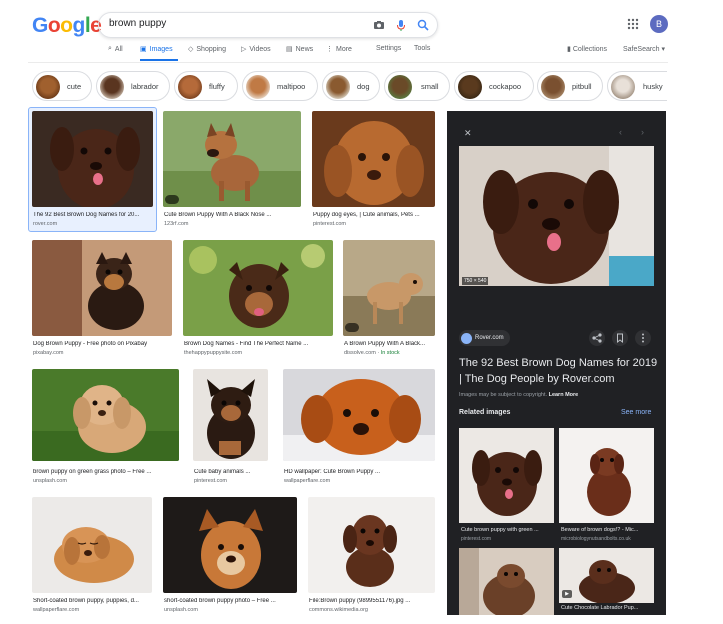  Describe the element at coordinates (489, 338) in the screenshot. I see `source-site-label: Rover.com` at that location.